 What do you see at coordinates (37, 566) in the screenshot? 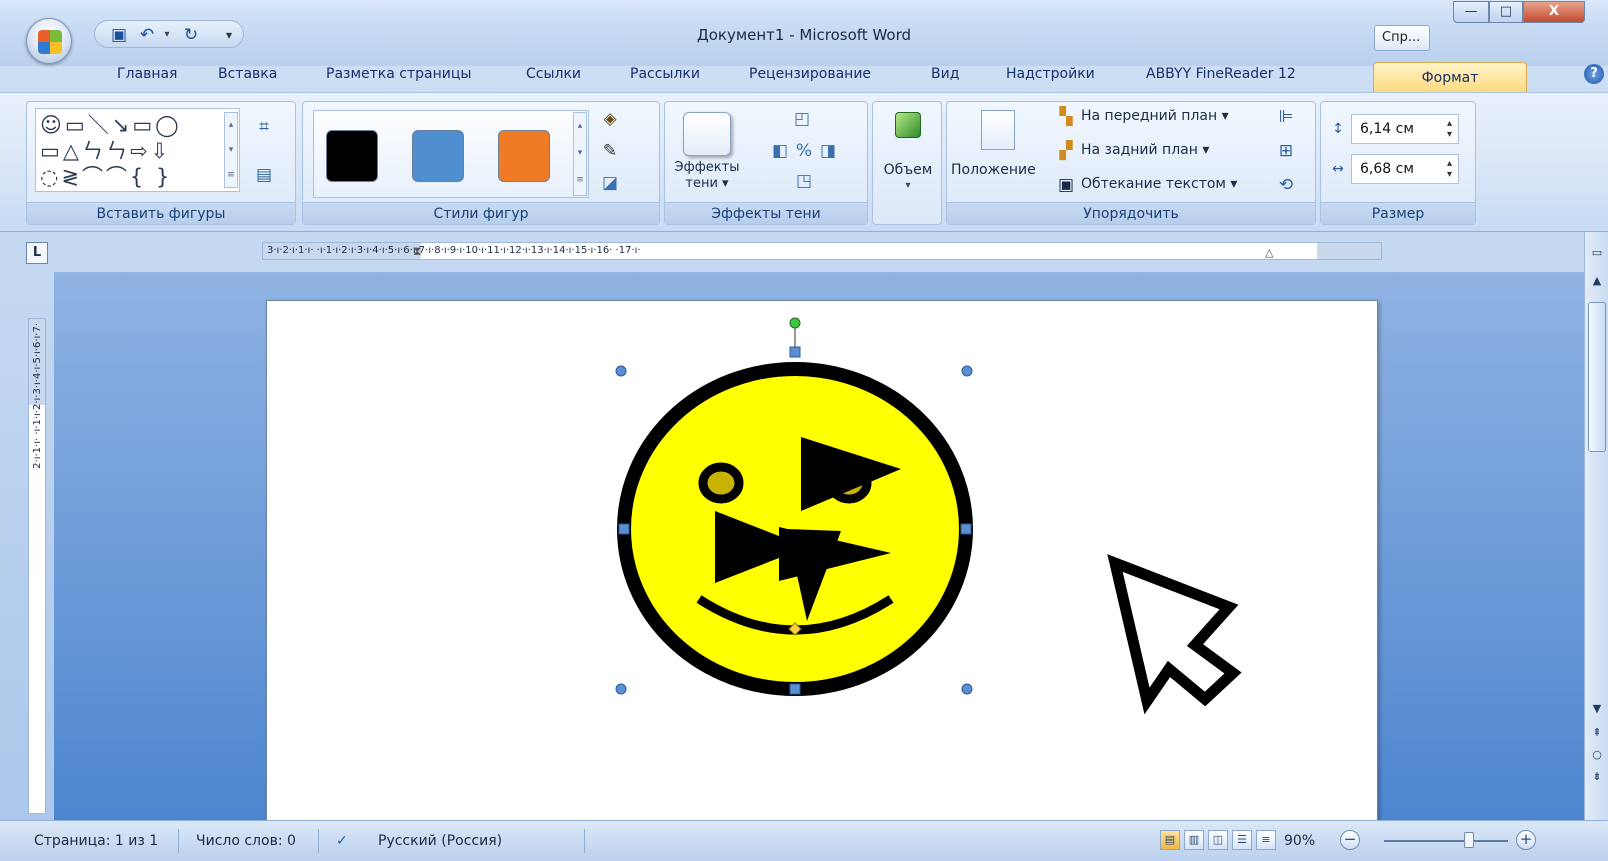
I see `vertical-ruler: 2·ı·1·ı· ·ı·1·ı·2·ı·3·ı·4·ı·5·ı·6·ı·7·` at bounding box center [37, 566].